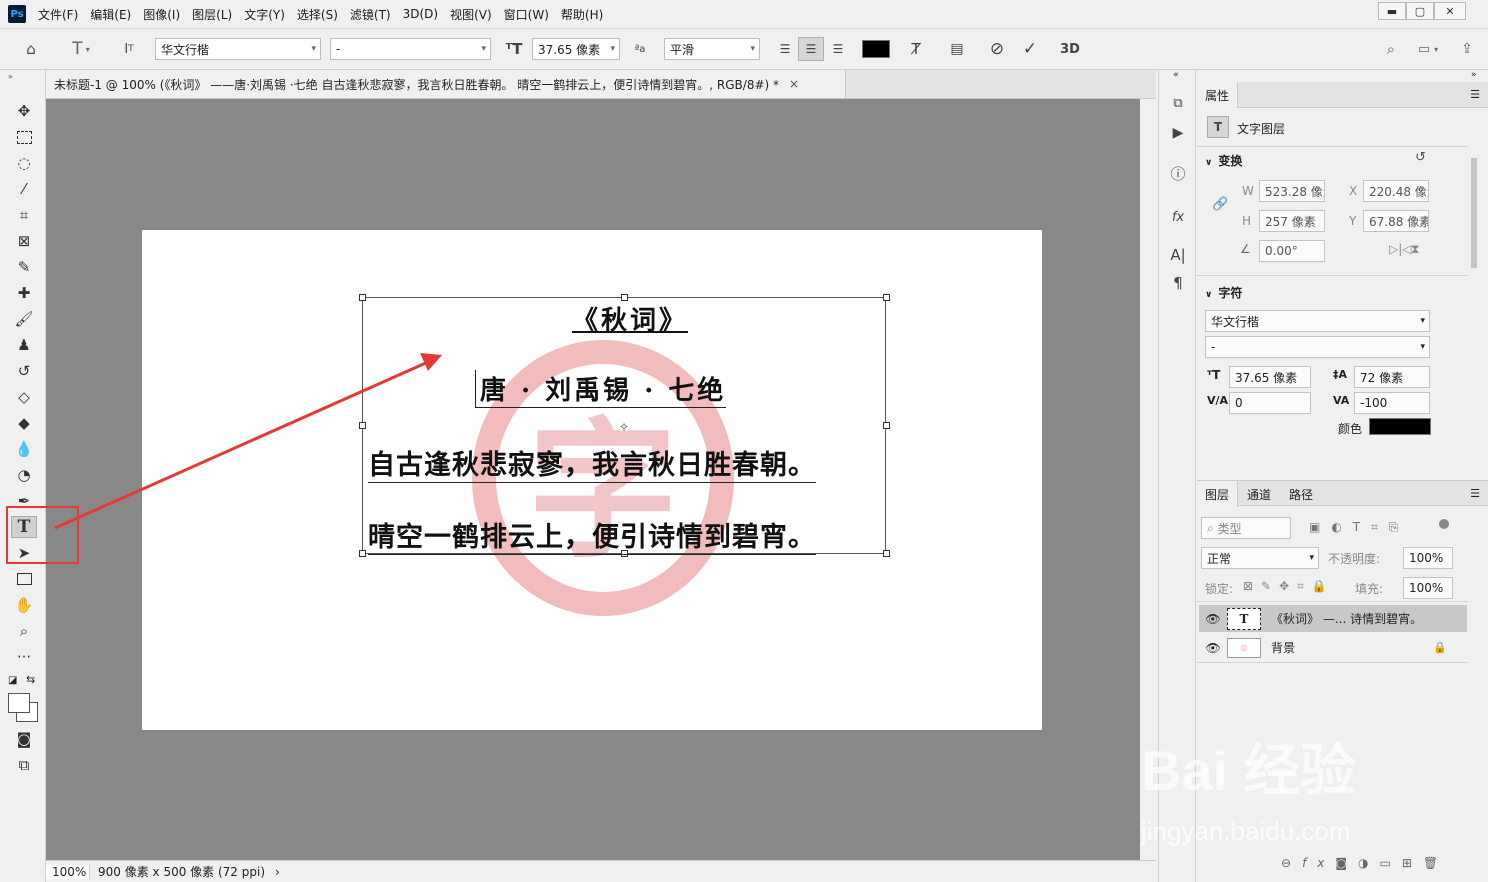  What do you see at coordinates (1223, 292) in the screenshot?
I see `character-section-title: ∨ 字符` at bounding box center [1223, 292].